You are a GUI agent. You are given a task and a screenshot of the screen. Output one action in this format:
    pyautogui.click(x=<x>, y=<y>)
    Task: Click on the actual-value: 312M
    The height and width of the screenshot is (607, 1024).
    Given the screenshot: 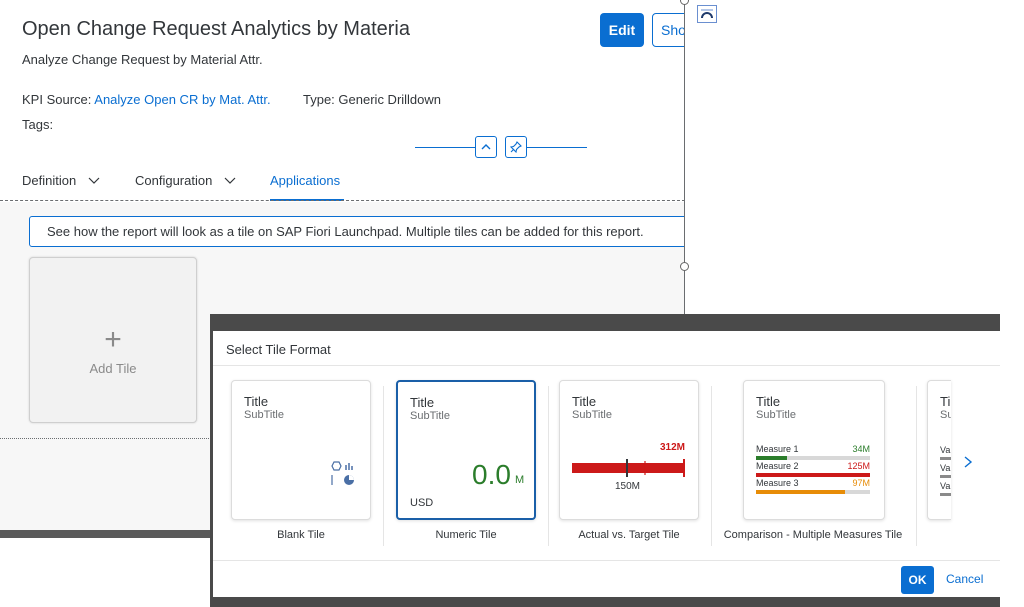 What is the action you would take?
    pyautogui.click(x=673, y=447)
    